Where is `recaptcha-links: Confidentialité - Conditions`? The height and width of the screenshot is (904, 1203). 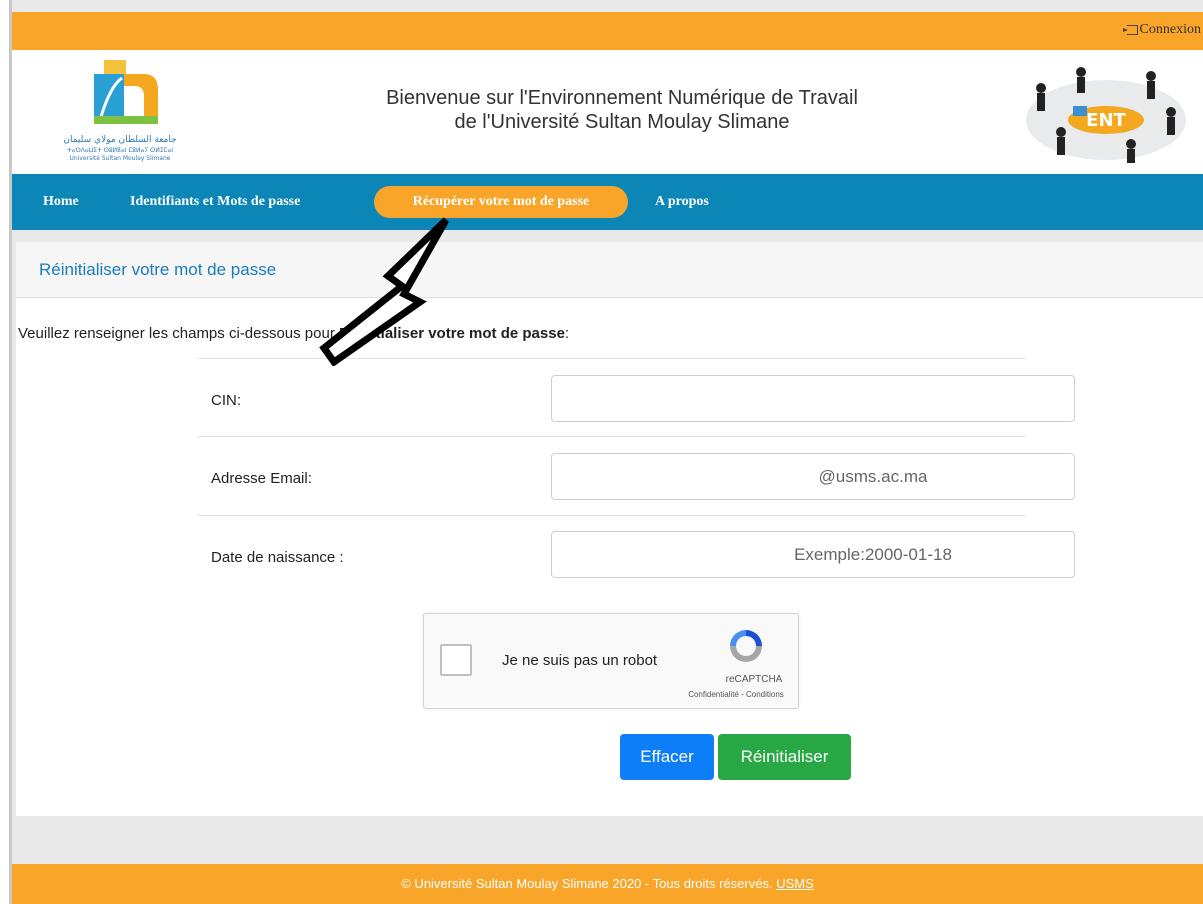 recaptcha-links: Confidentialité - Conditions is located at coordinates (736, 694).